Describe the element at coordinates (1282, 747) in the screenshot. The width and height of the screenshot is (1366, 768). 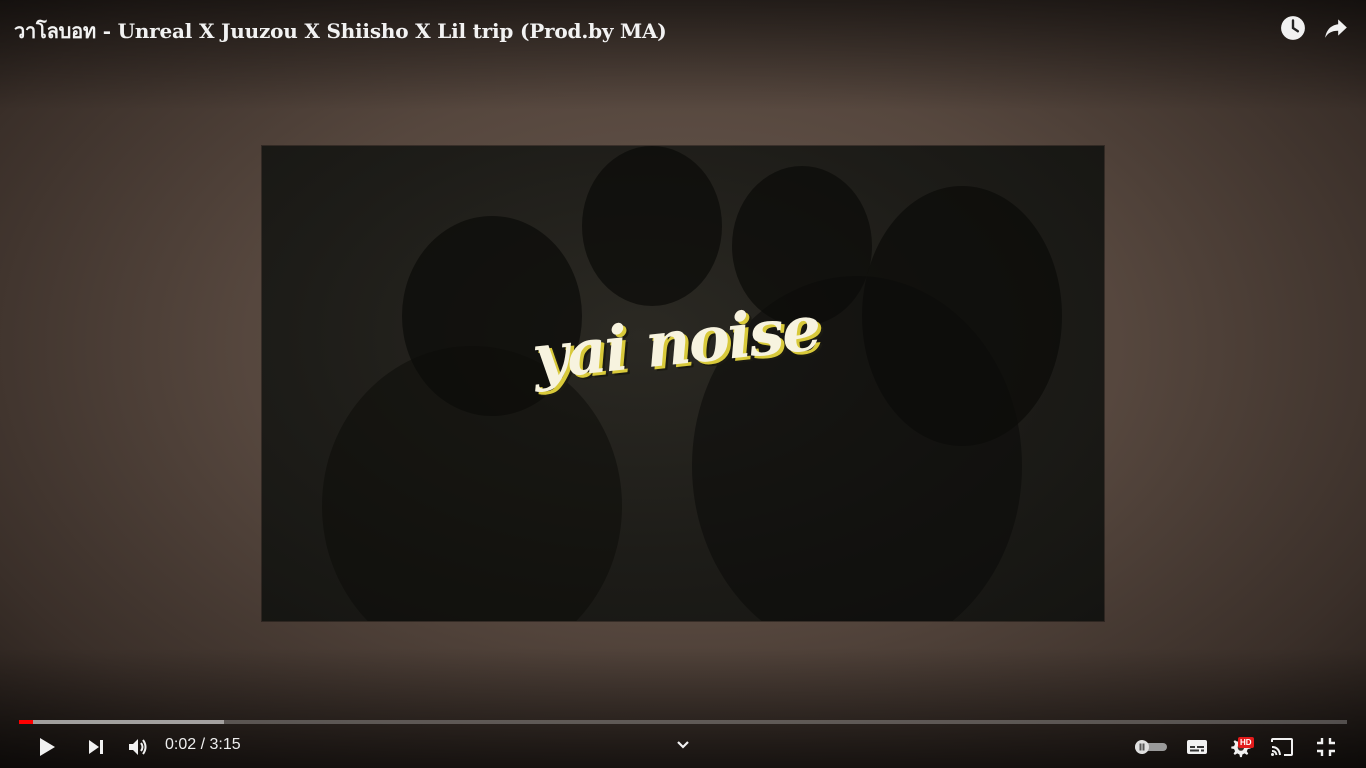
I see `cast-icon` at that location.